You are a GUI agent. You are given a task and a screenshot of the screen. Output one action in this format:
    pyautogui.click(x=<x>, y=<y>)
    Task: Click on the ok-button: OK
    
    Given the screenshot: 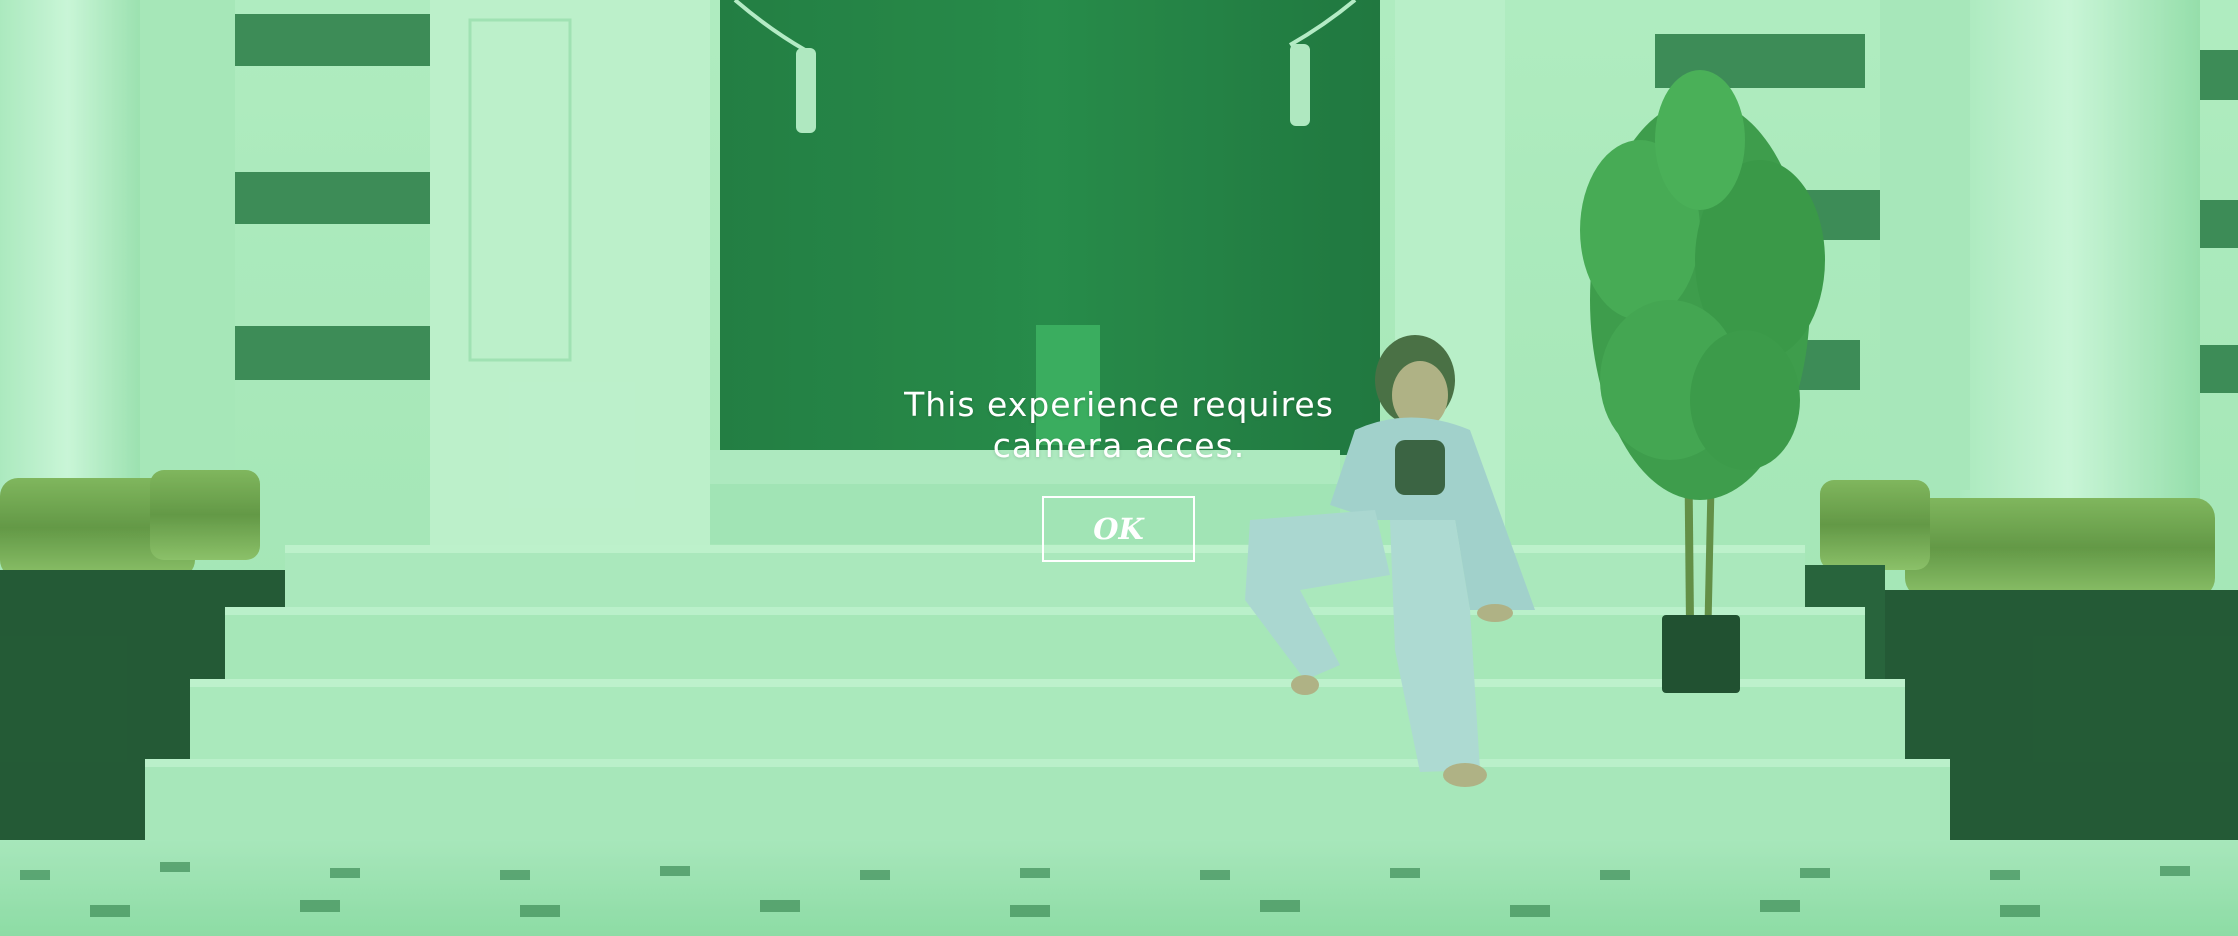 What is the action you would take?
    pyautogui.click(x=1118, y=529)
    